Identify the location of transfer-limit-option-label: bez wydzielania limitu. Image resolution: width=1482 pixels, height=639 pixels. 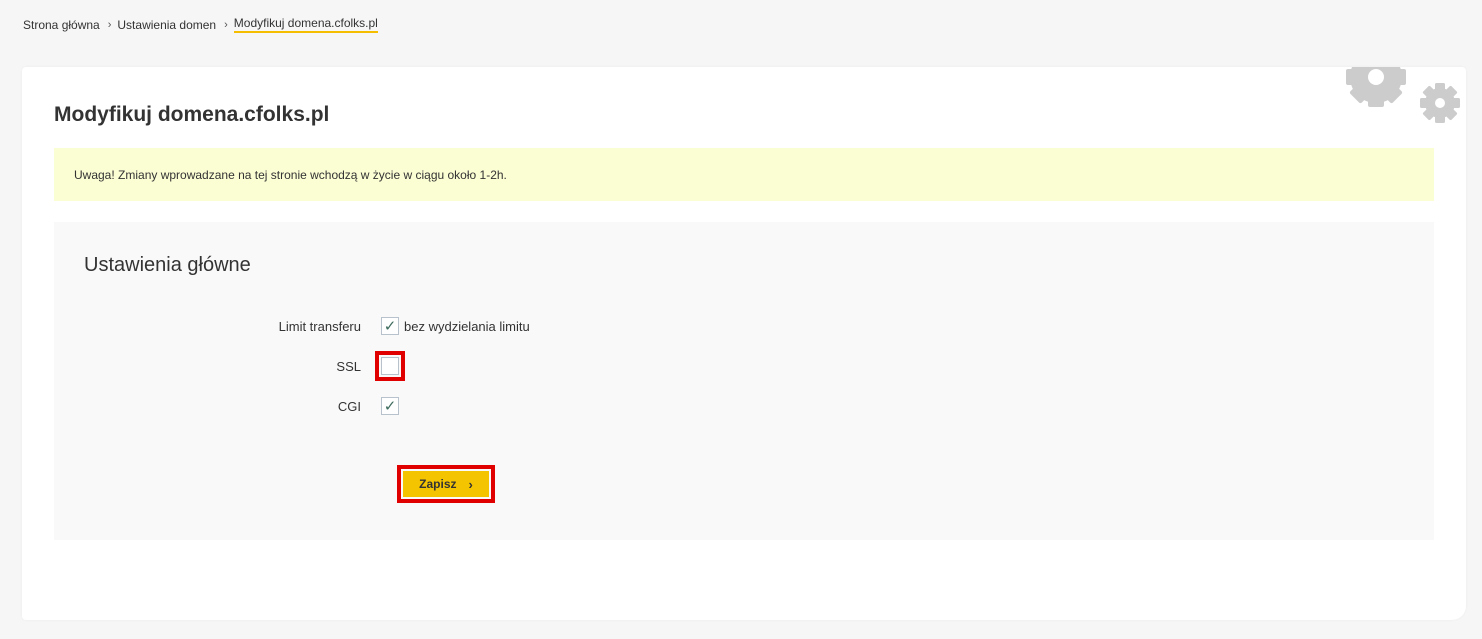
(467, 326).